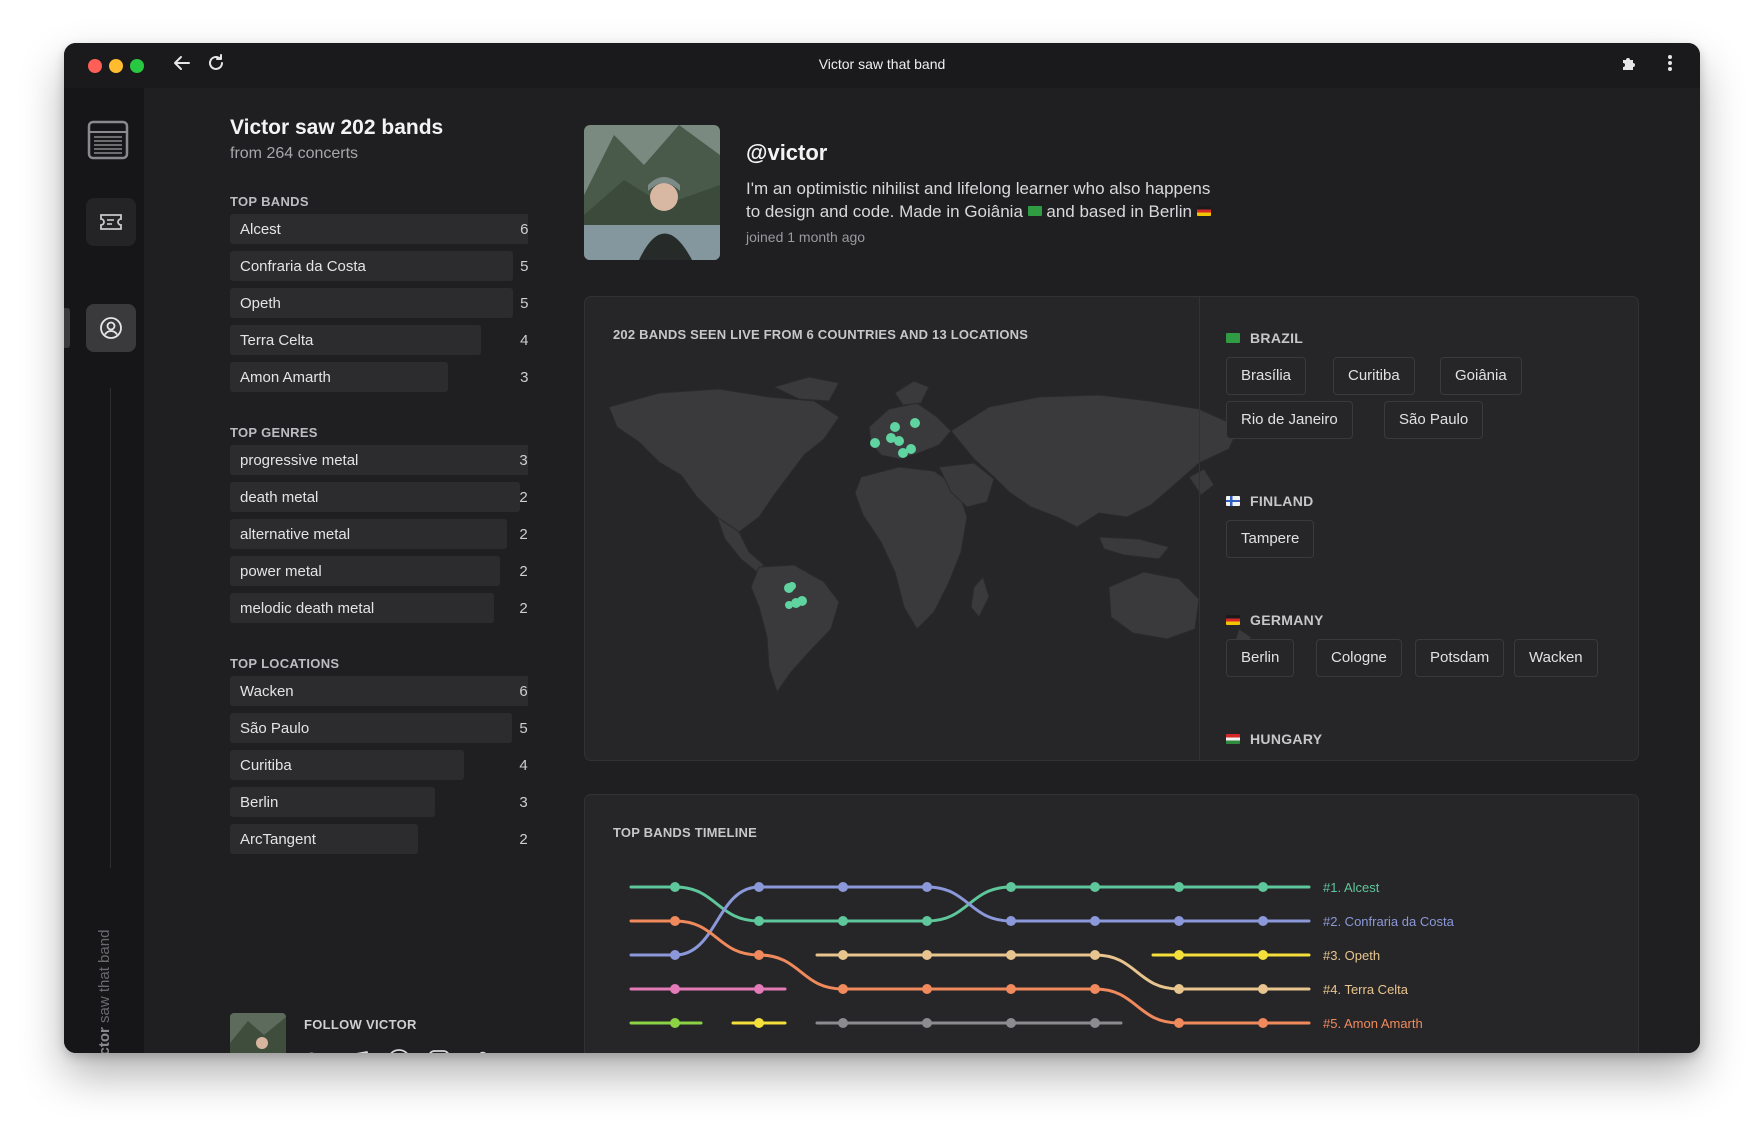 The image size is (1764, 1138). Describe the element at coordinates (388, 691) in the screenshot. I see `stat-row: Wacken69` at that location.